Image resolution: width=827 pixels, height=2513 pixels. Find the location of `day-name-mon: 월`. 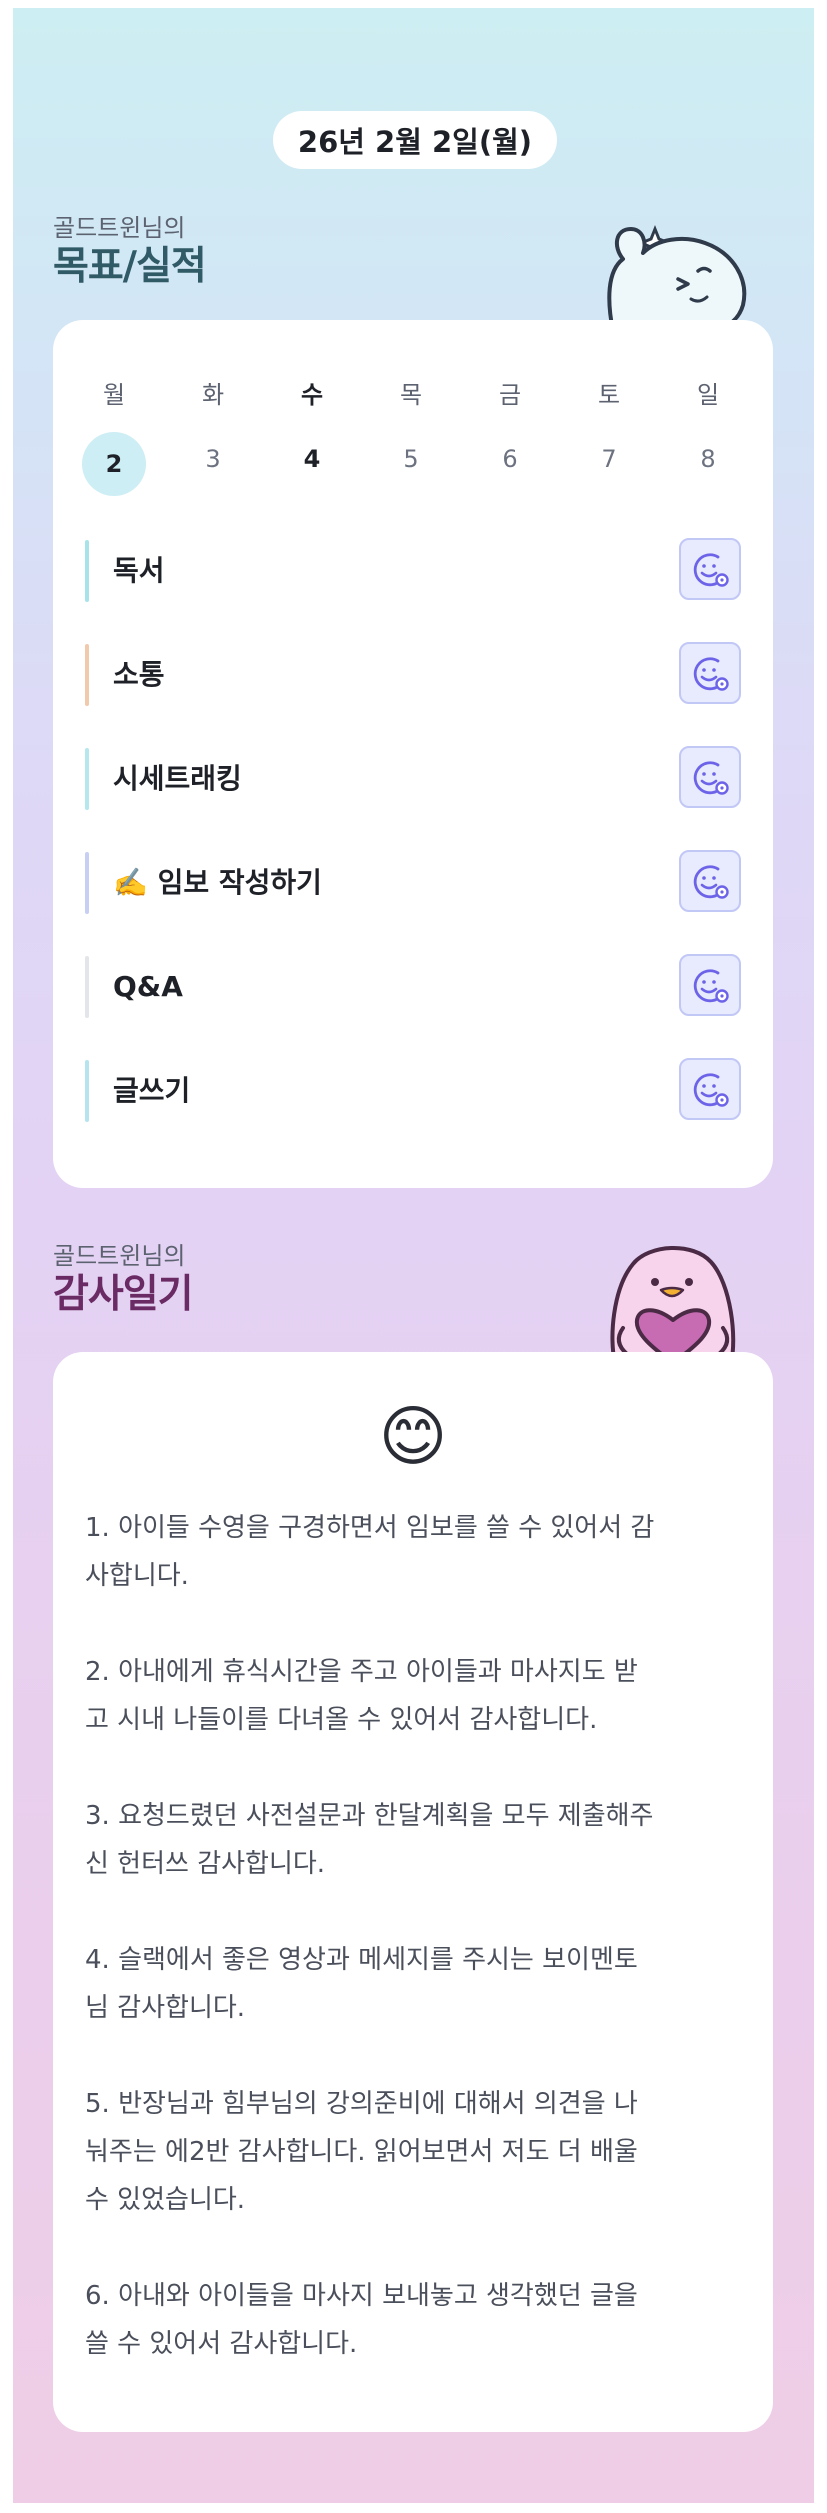

day-name-mon: 월 is located at coordinates (114, 395).